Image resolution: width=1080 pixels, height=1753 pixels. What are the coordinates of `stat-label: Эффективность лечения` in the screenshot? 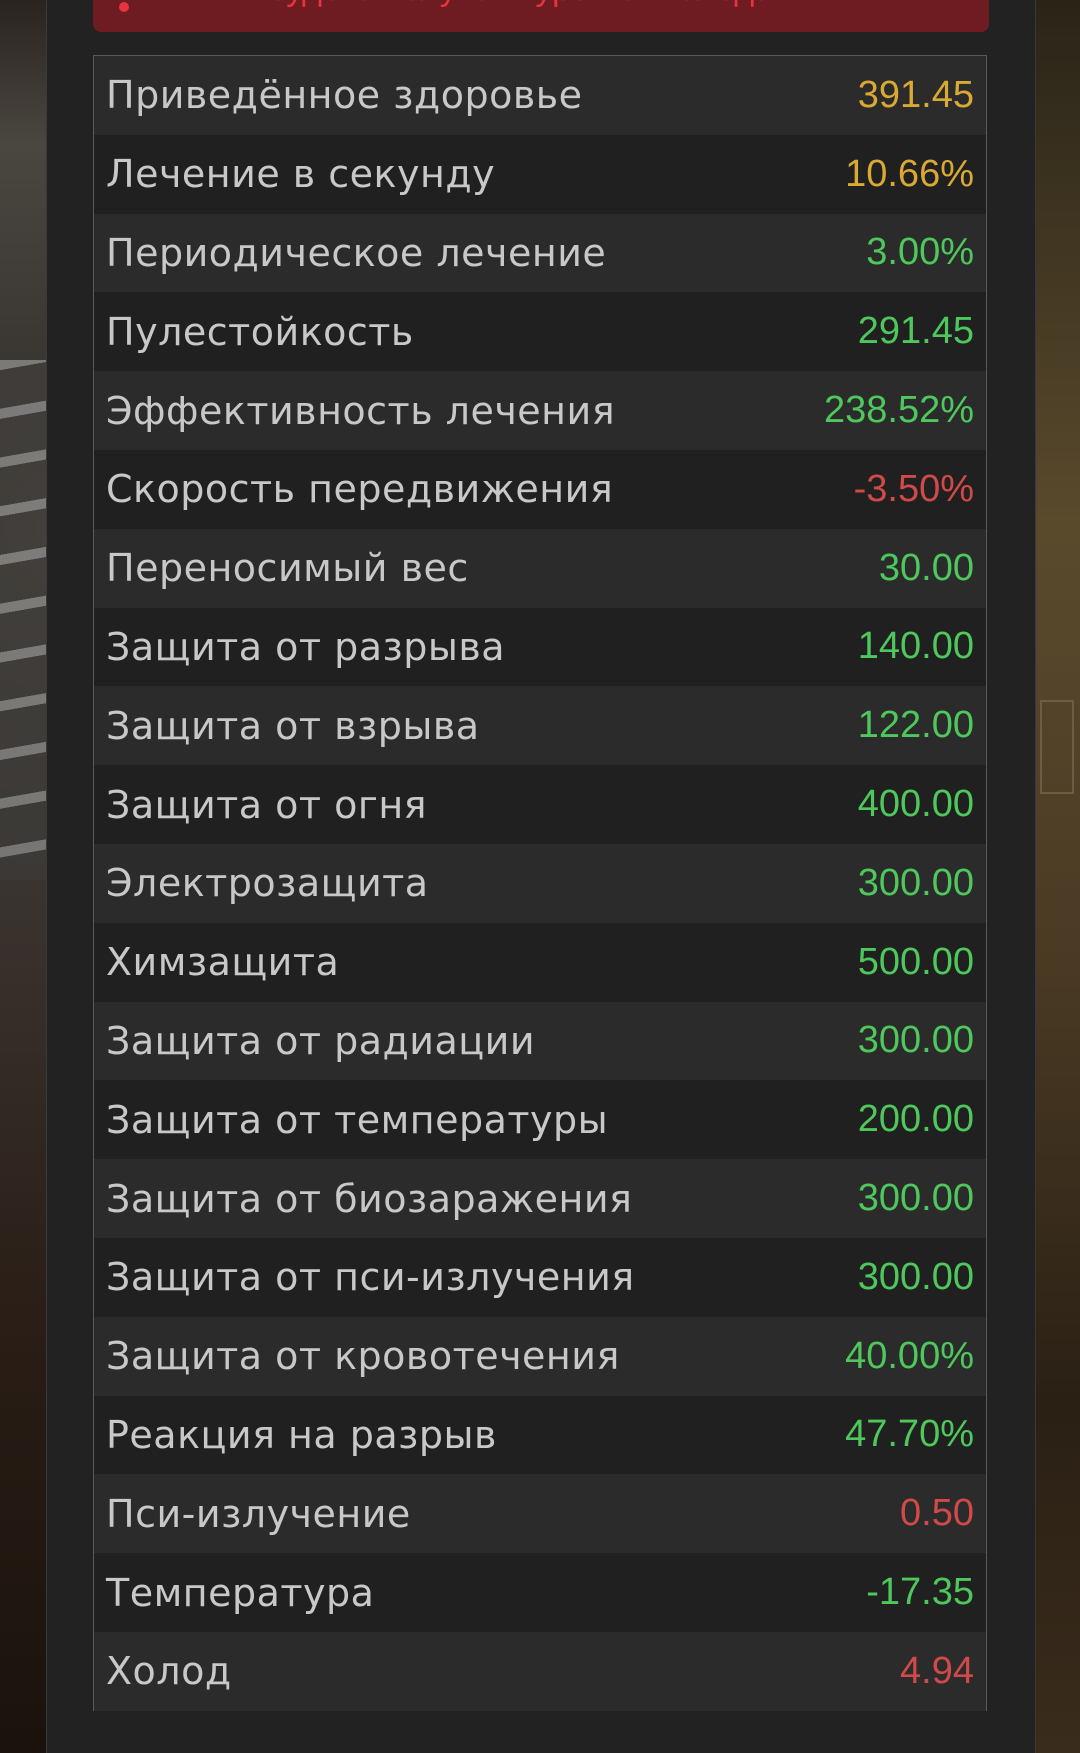 It's located at (361, 410).